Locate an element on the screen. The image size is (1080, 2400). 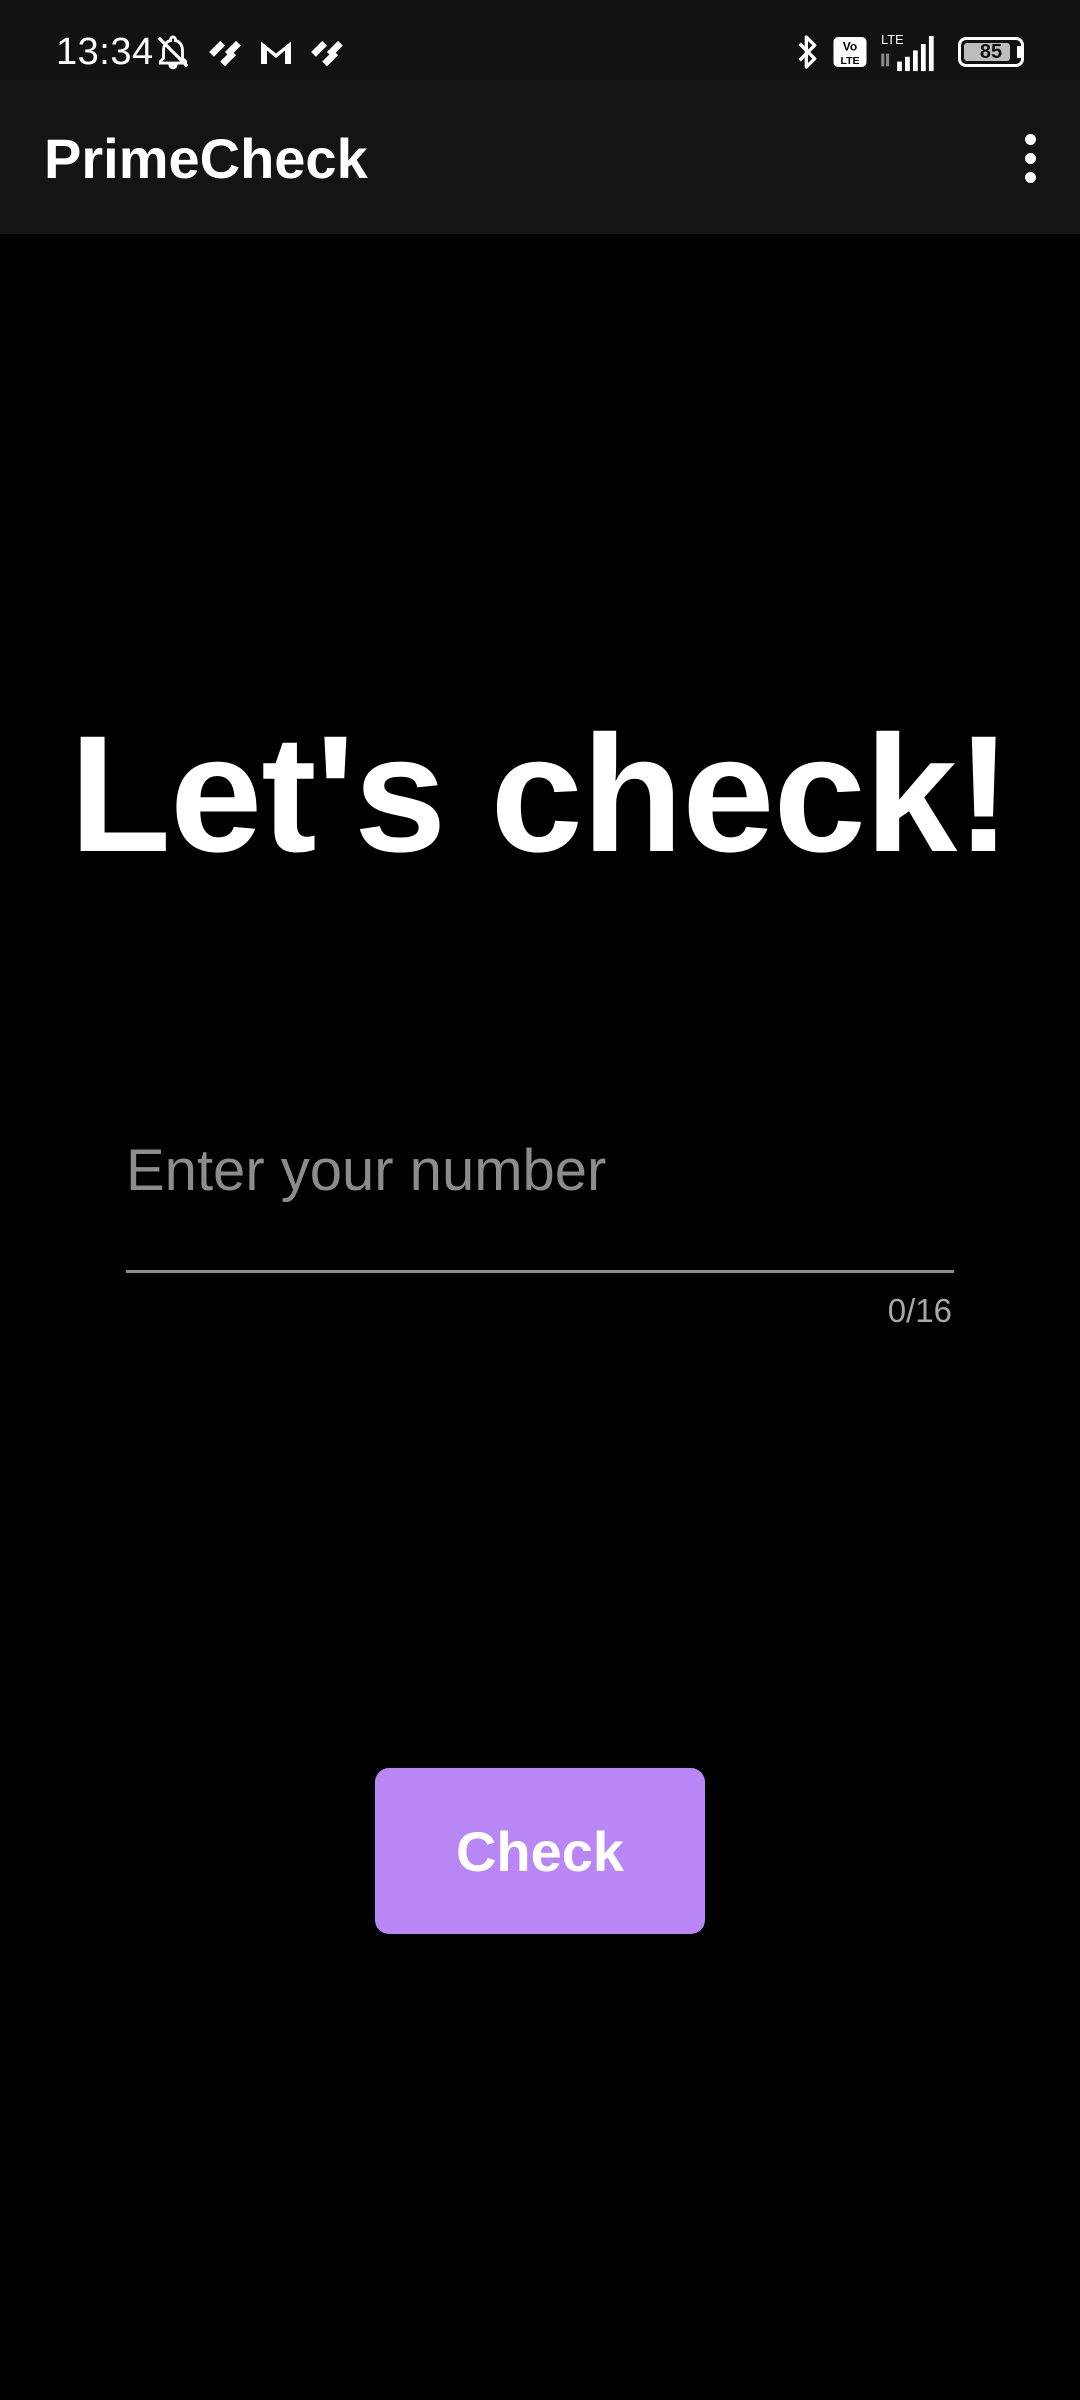
status-time: 13:34 is located at coordinates (105, 52).